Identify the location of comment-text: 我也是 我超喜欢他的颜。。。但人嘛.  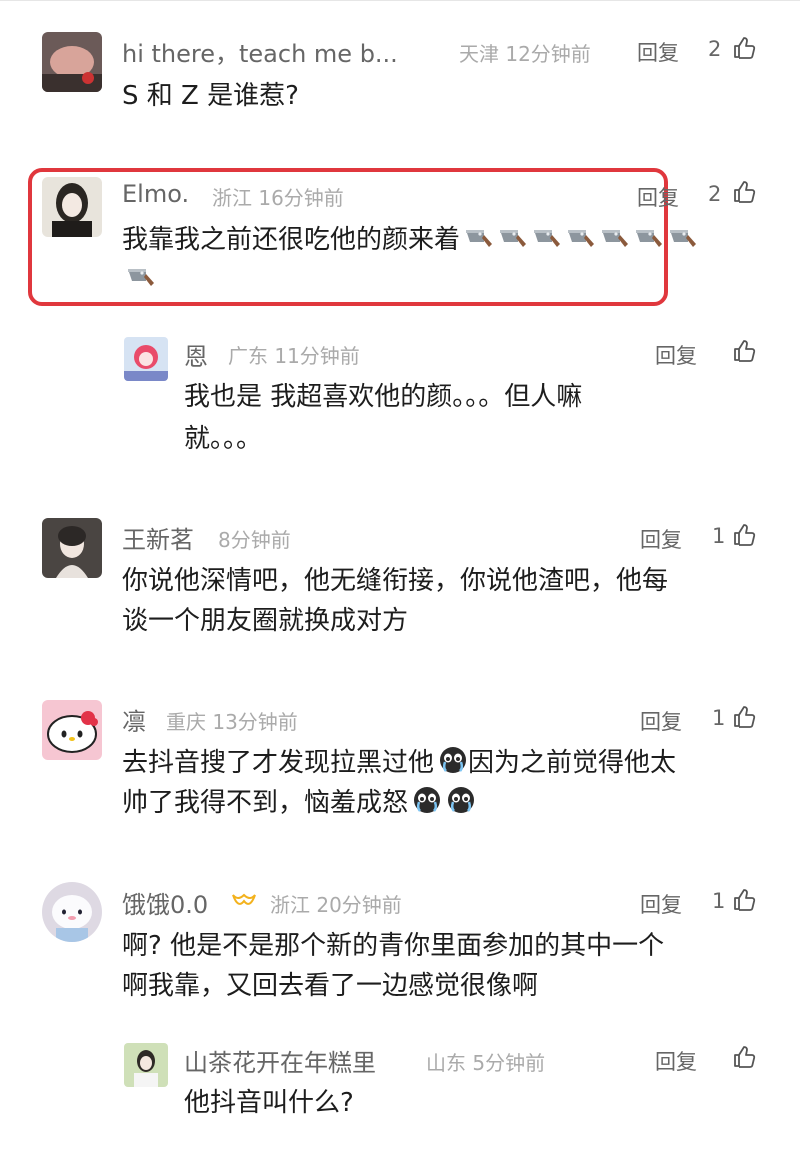
(383, 397).